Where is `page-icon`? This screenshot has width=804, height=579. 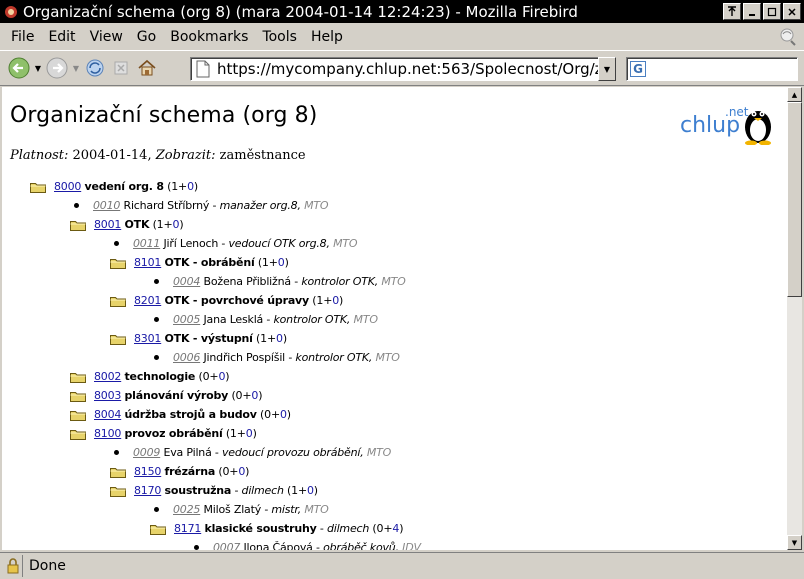
page-icon is located at coordinates (204, 69).